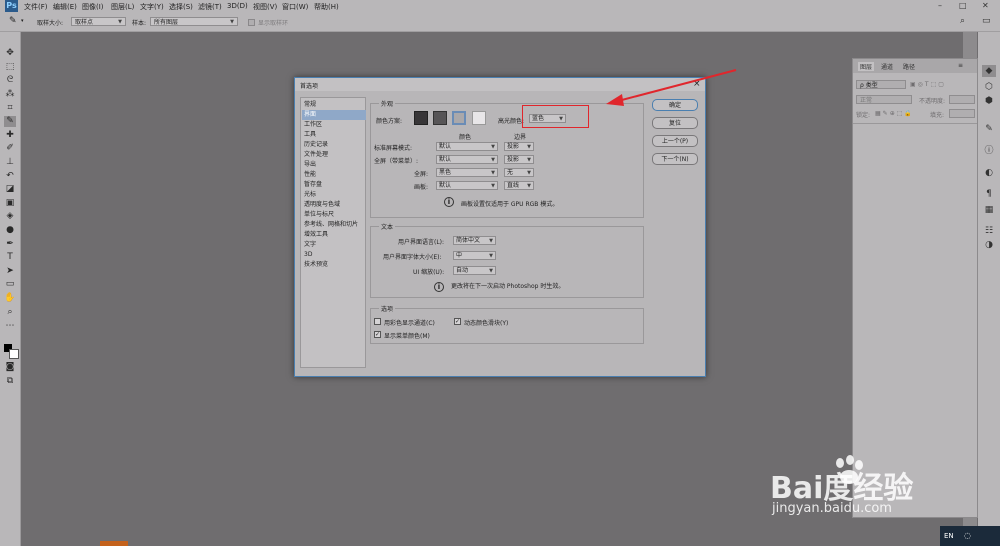  I want to click on filter-icons: ▣◎T⬚▢, so click(928, 84).